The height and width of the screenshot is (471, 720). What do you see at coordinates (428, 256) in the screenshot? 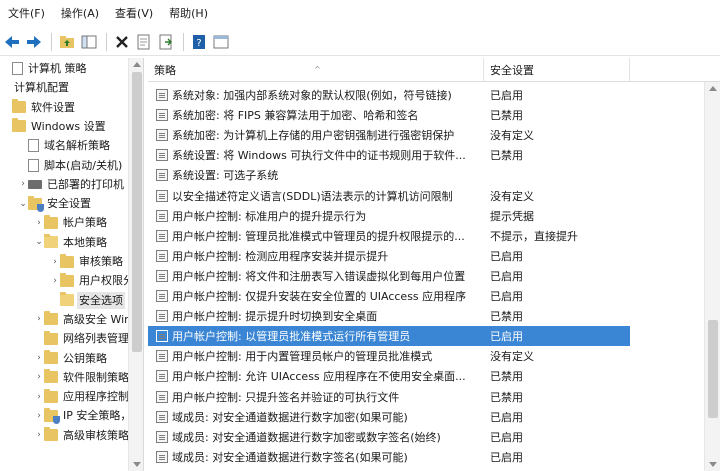
I see `policy-row: 用户帐户控制: 检测应用程序安装并提示提升 已启用` at bounding box center [428, 256].